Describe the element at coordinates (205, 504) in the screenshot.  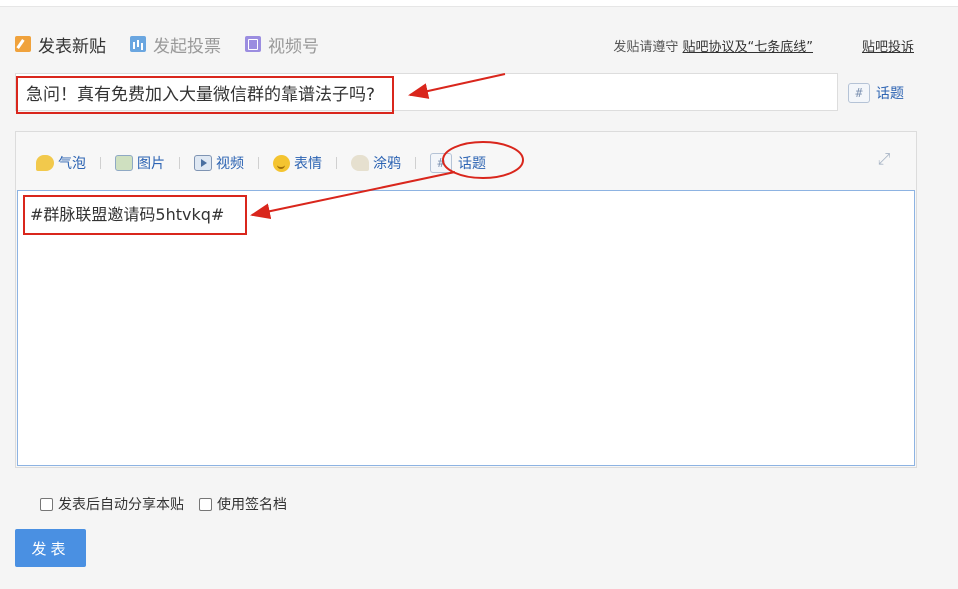
I see `signature-checkbox` at that location.